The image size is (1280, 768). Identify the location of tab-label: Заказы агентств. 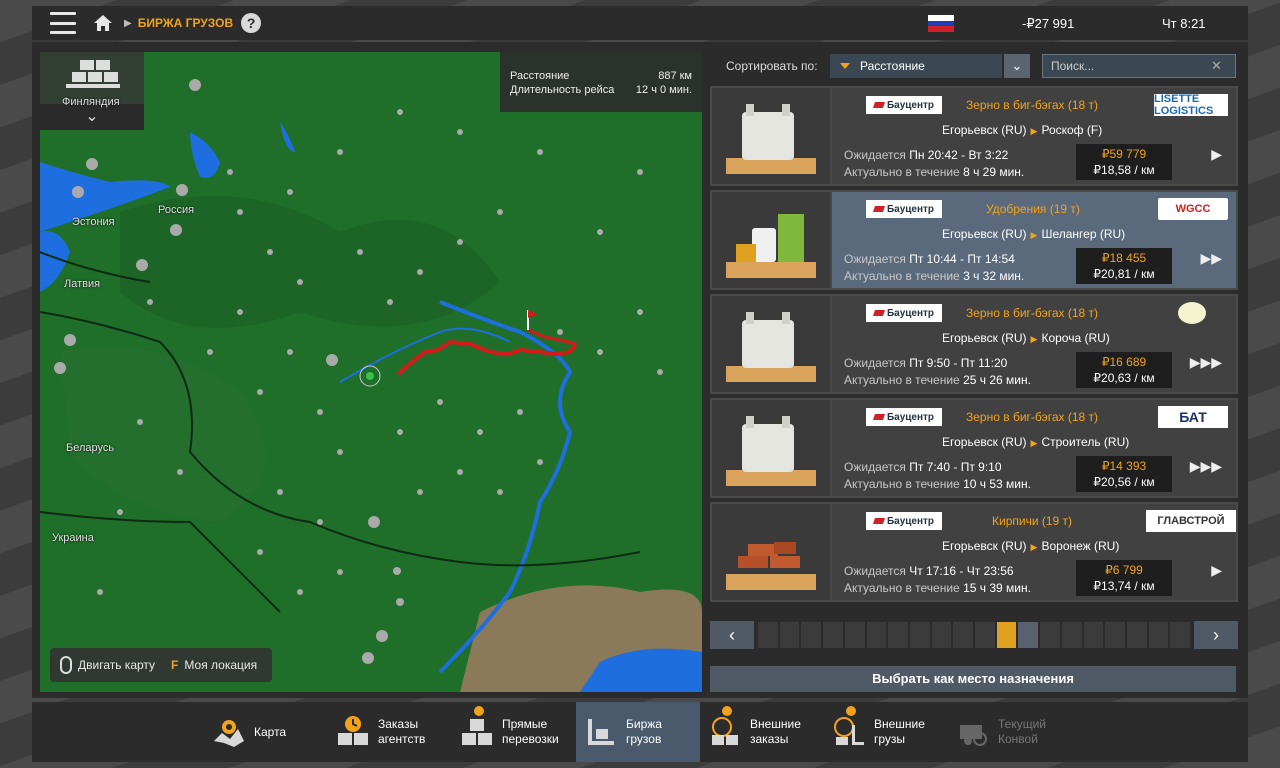
(402, 731).